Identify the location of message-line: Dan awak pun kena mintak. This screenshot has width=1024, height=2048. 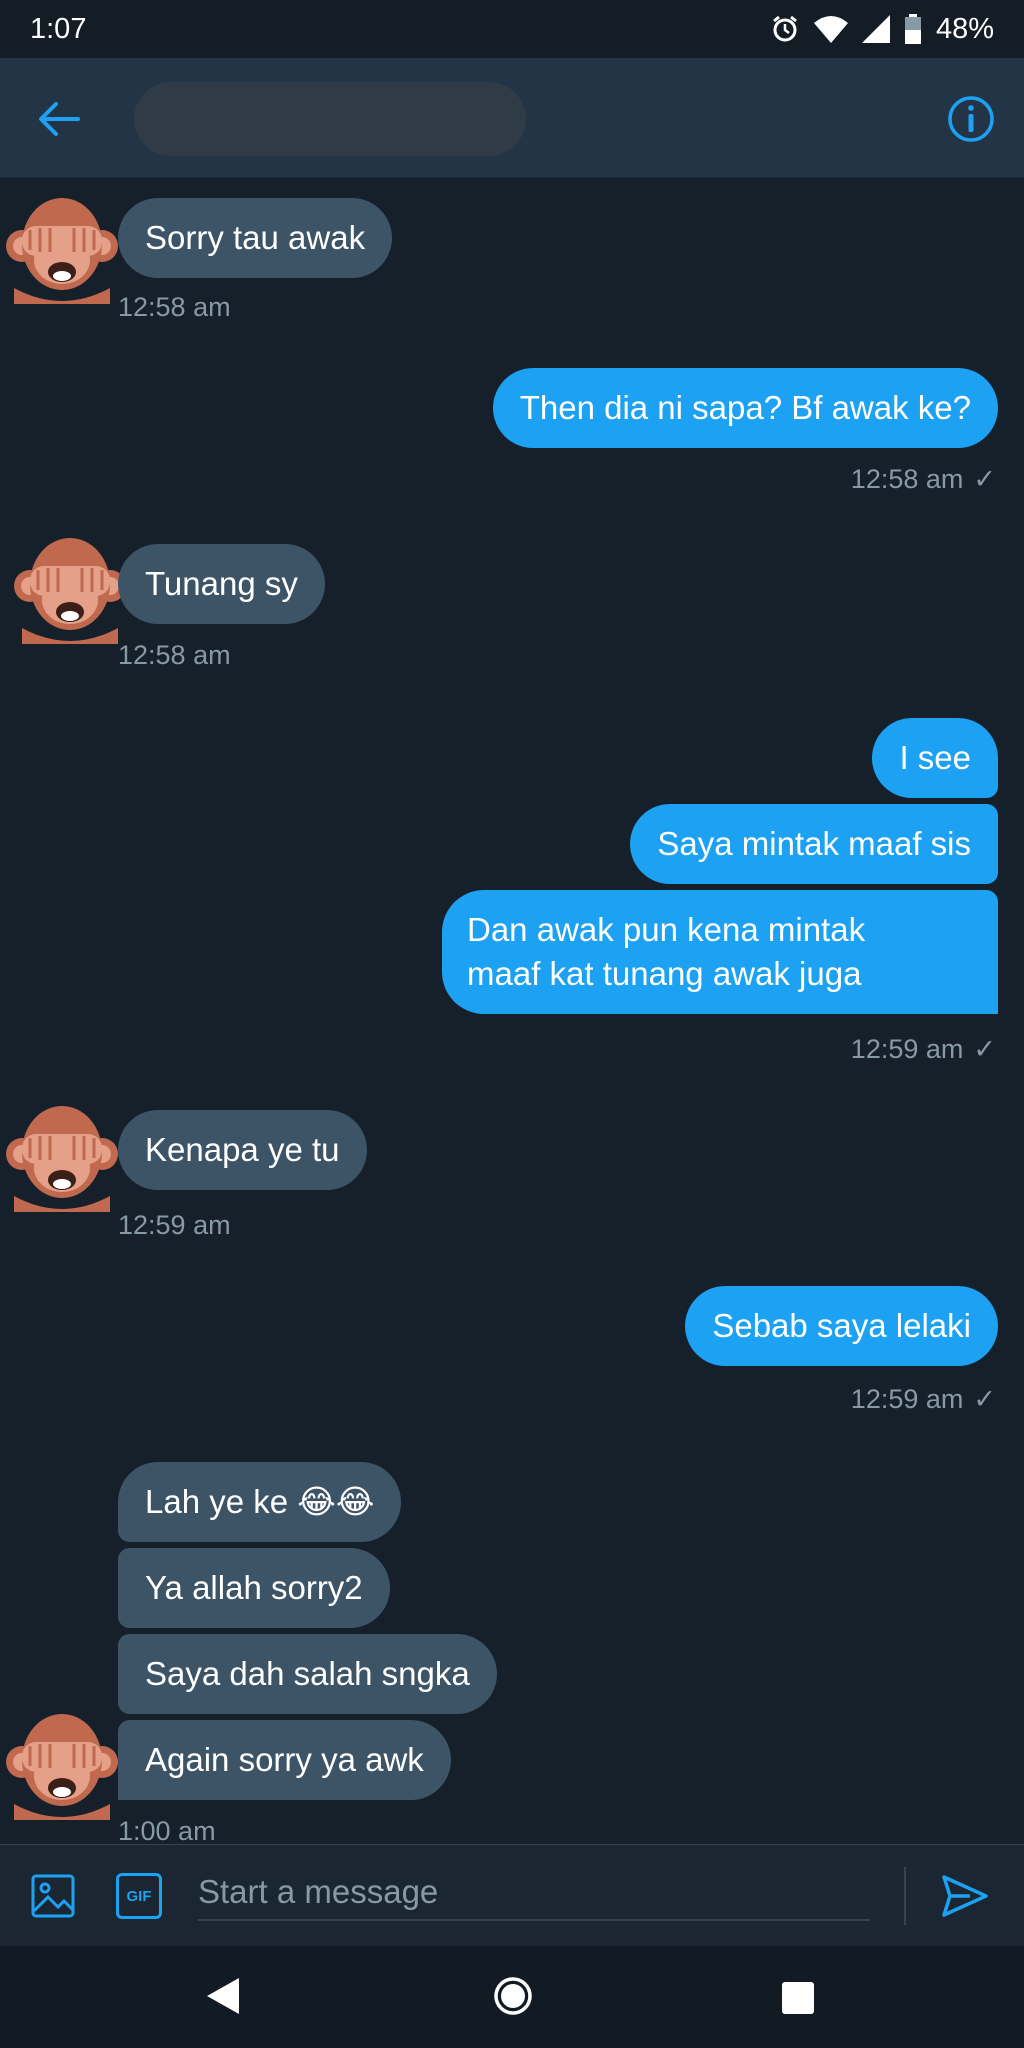
(666, 929).